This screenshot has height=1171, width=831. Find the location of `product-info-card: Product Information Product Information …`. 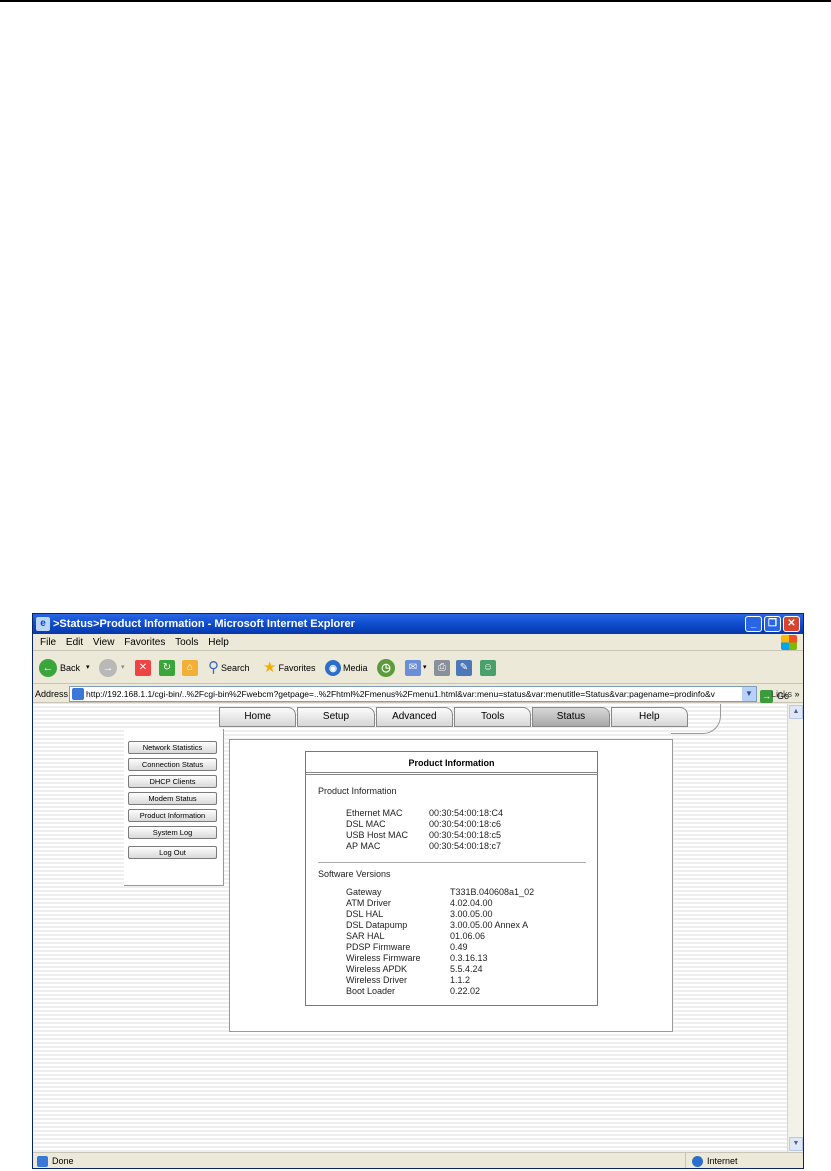

product-info-card: Product Information Product Information … is located at coordinates (451, 878).